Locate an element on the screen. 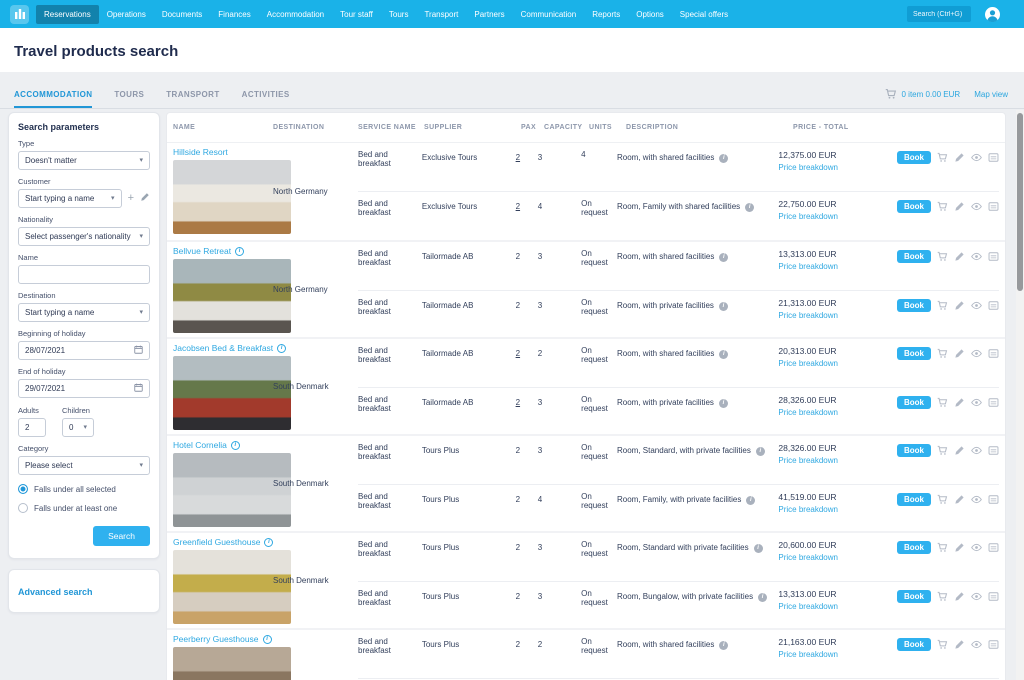 The image size is (1024, 680). radio-falls-under-all: Falls under all selected is located at coordinates (84, 489).